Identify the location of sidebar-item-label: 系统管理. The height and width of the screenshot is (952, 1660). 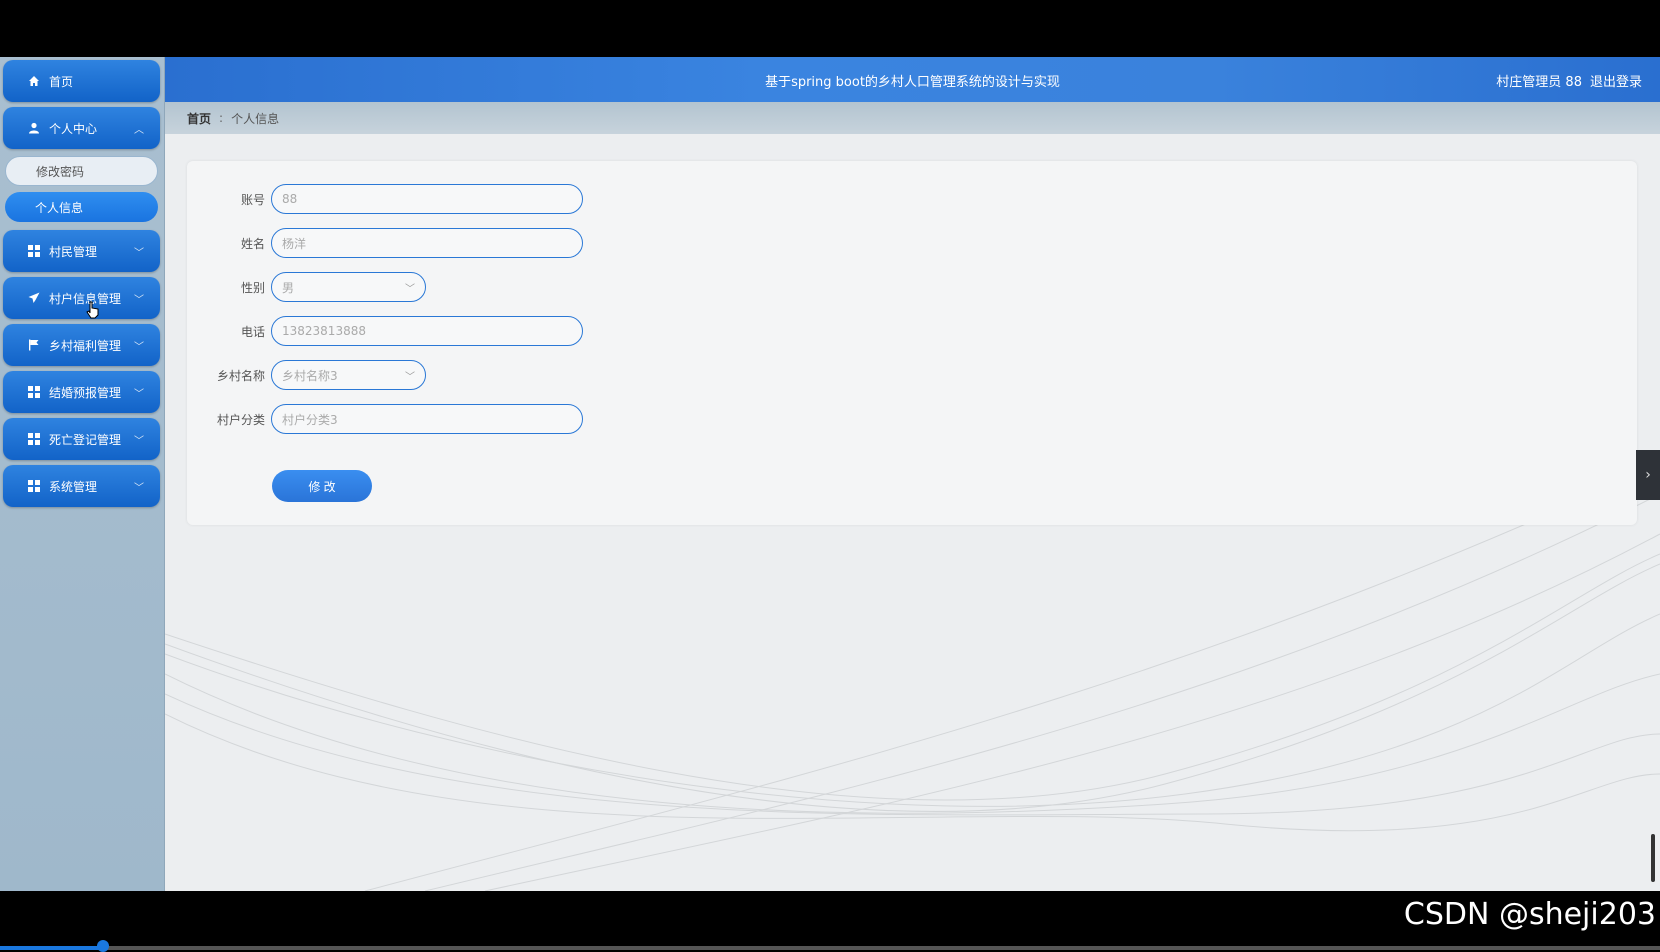
(73, 486).